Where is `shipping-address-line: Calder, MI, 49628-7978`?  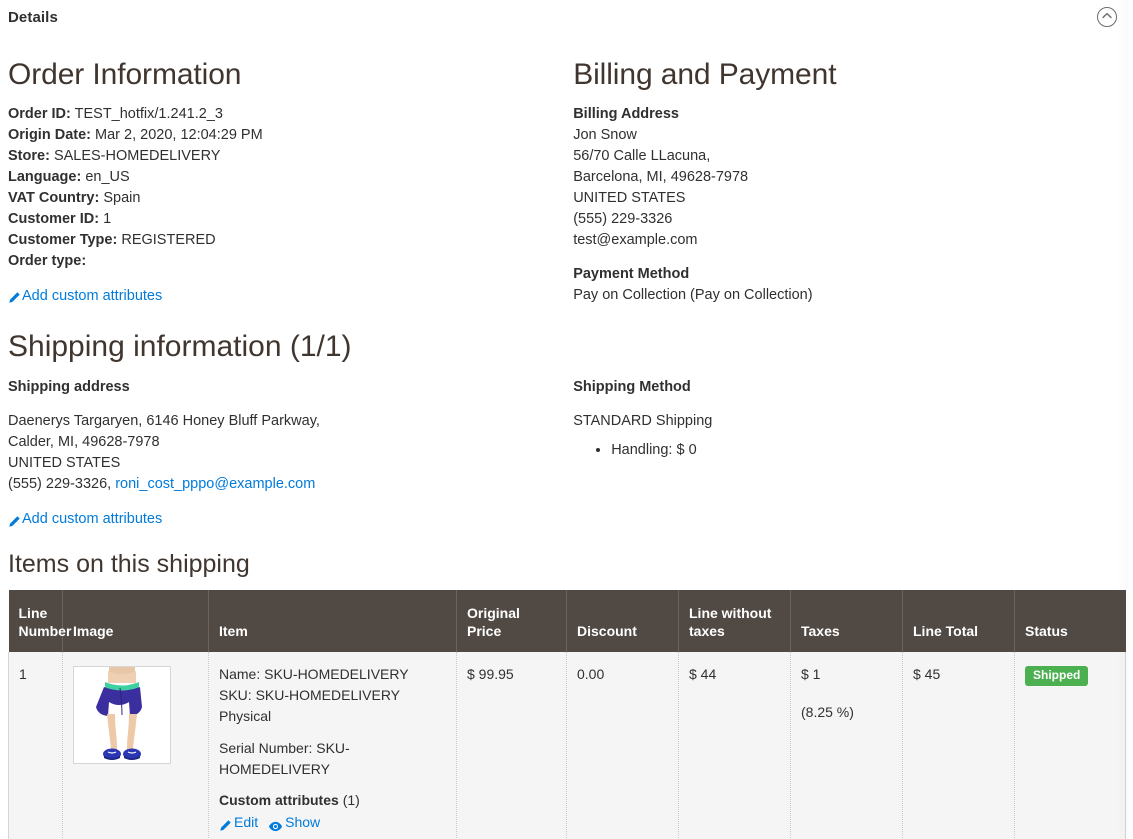
shipping-address-line: Calder, MI, 49628-7978 is located at coordinates (84, 442).